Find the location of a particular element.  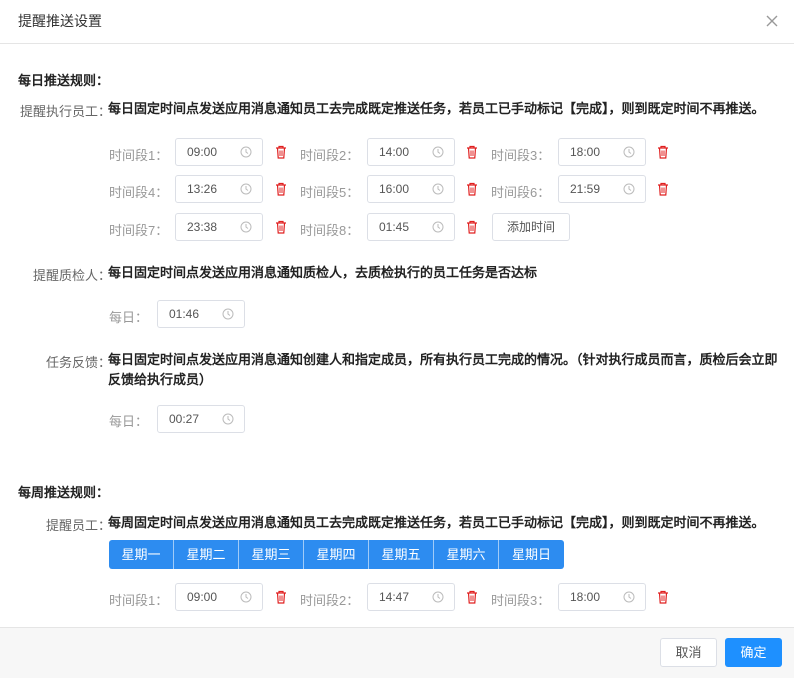

weekly-time-input-slot-1: 09:00 is located at coordinates (219, 597).